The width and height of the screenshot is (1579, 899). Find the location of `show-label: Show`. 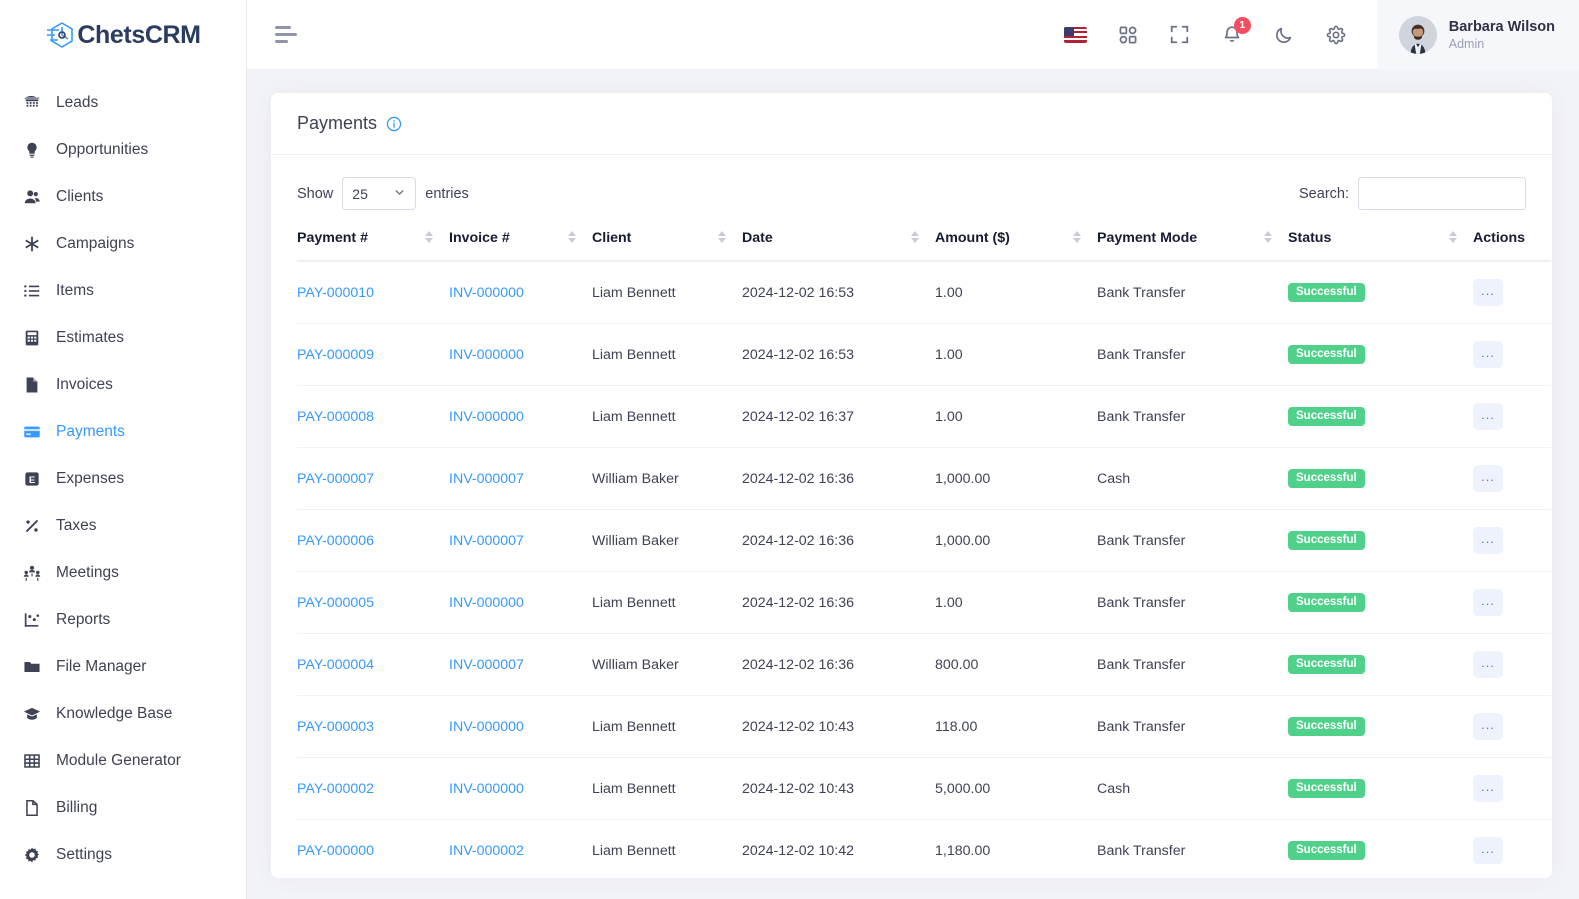

show-label: Show is located at coordinates (315, 193).